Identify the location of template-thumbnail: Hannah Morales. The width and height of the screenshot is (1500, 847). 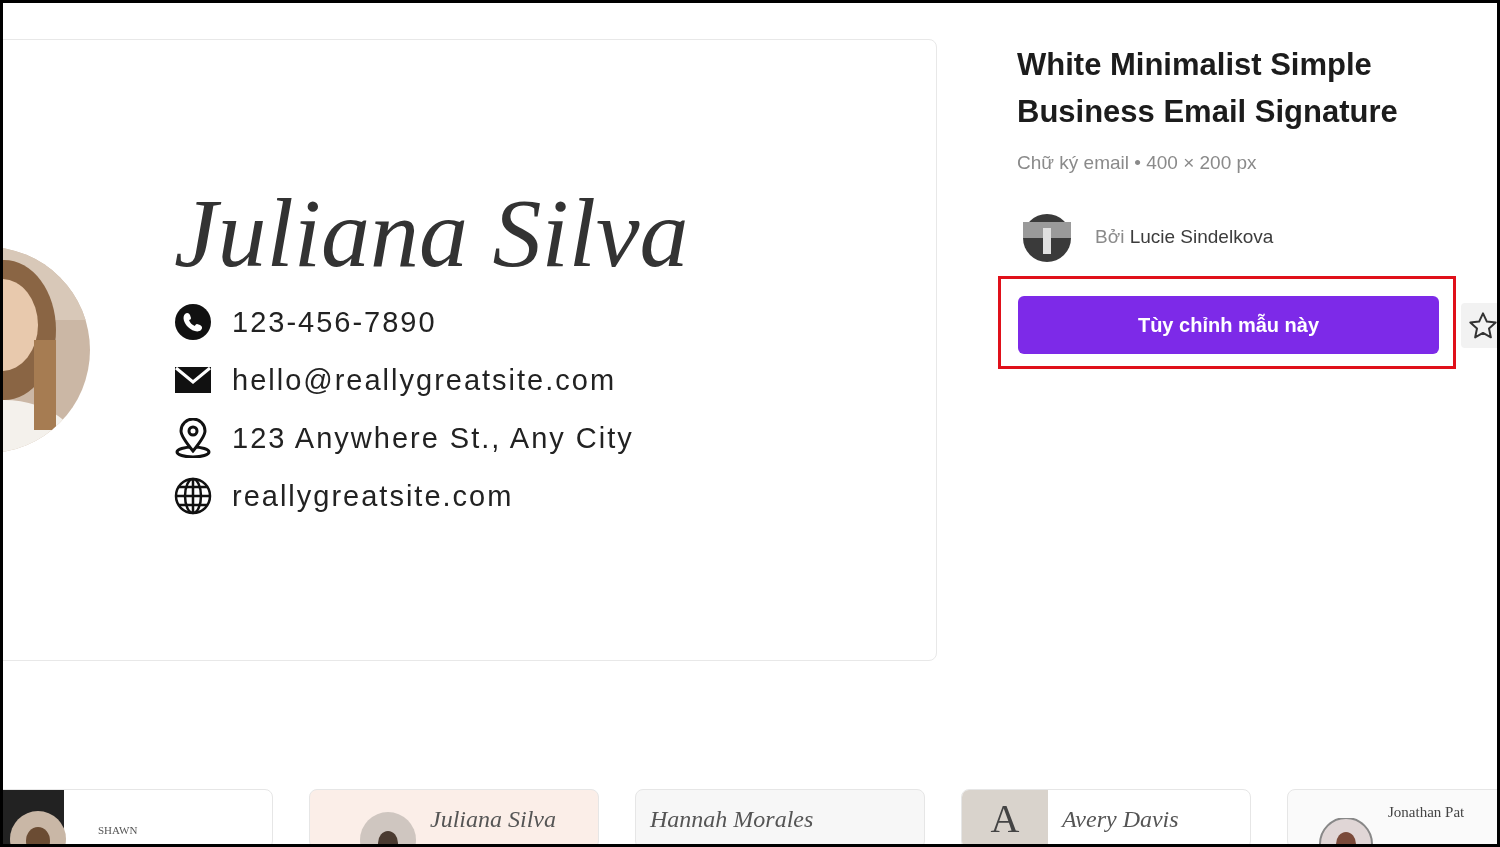
(780, 816).